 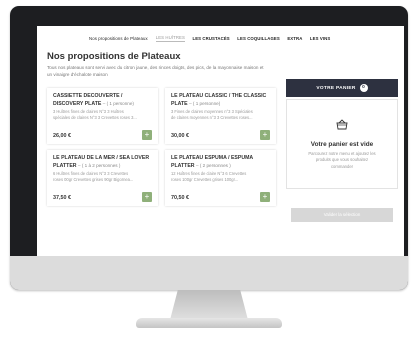 I want to click on cart-button-label: VOTRE PANIER, so click(x=336, y=88).